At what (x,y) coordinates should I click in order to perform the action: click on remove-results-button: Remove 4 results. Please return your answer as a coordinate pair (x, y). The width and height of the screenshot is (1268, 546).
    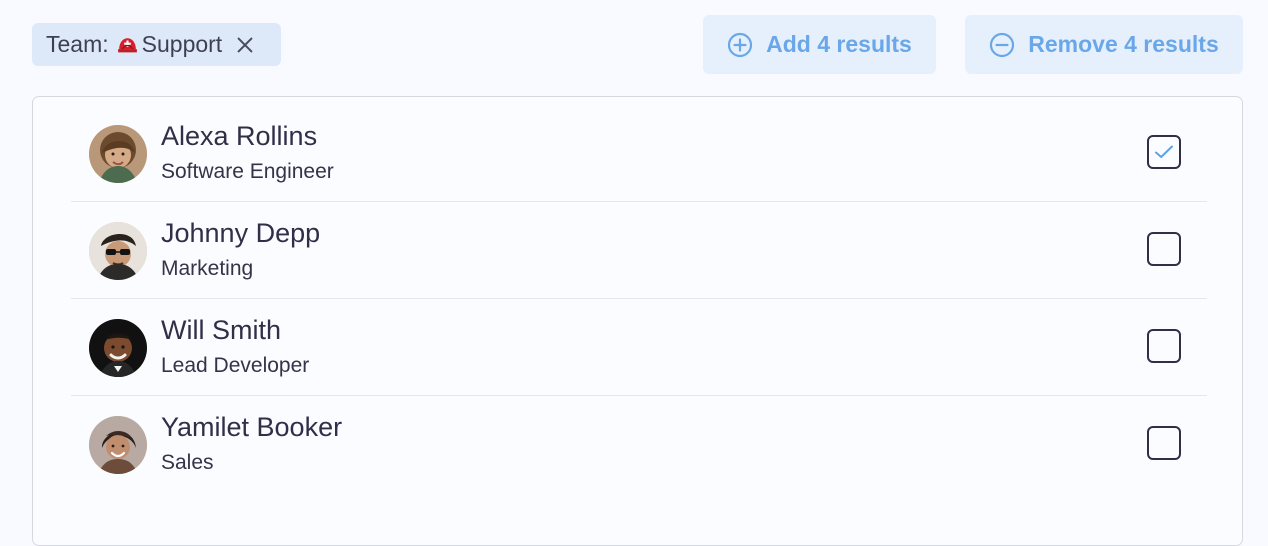
    Looking at the image, I should click on (1104, 44).